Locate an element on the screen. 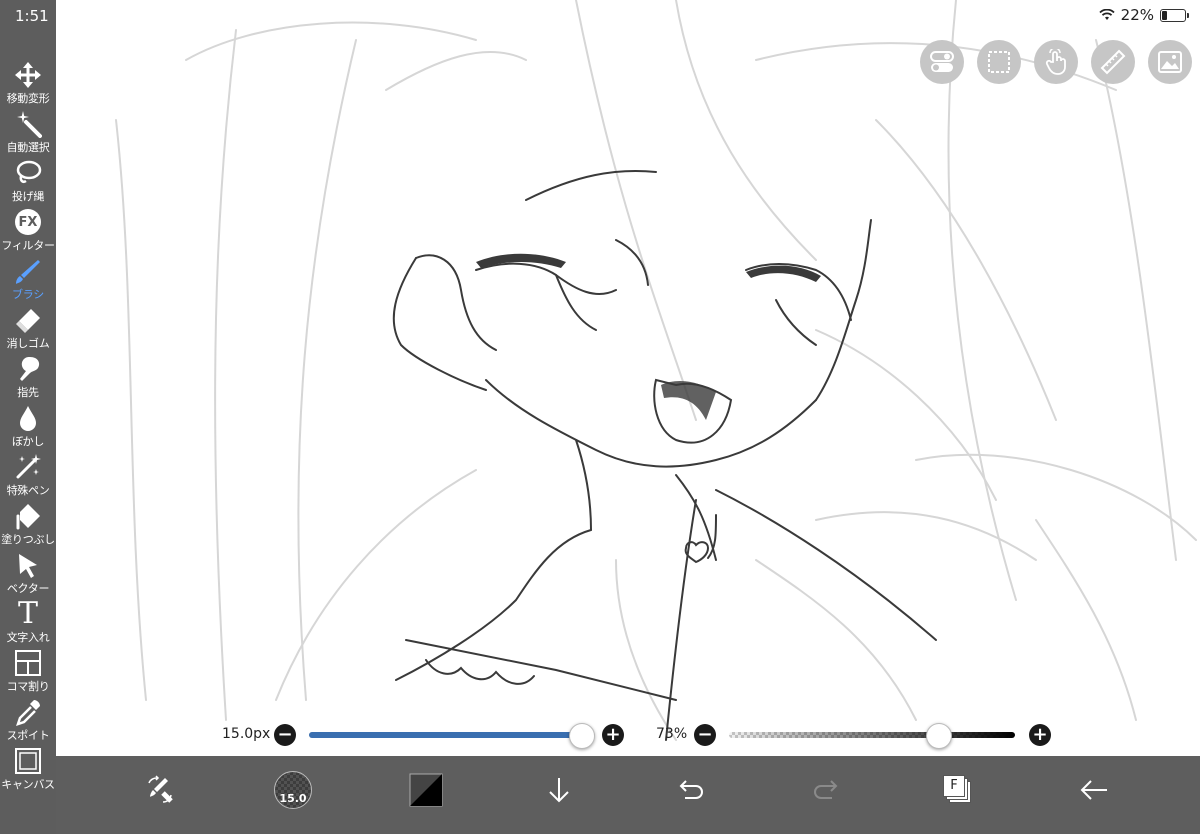 This screenshot has width=1200, height=834. undo-icon is located at coordinates (691, 789).